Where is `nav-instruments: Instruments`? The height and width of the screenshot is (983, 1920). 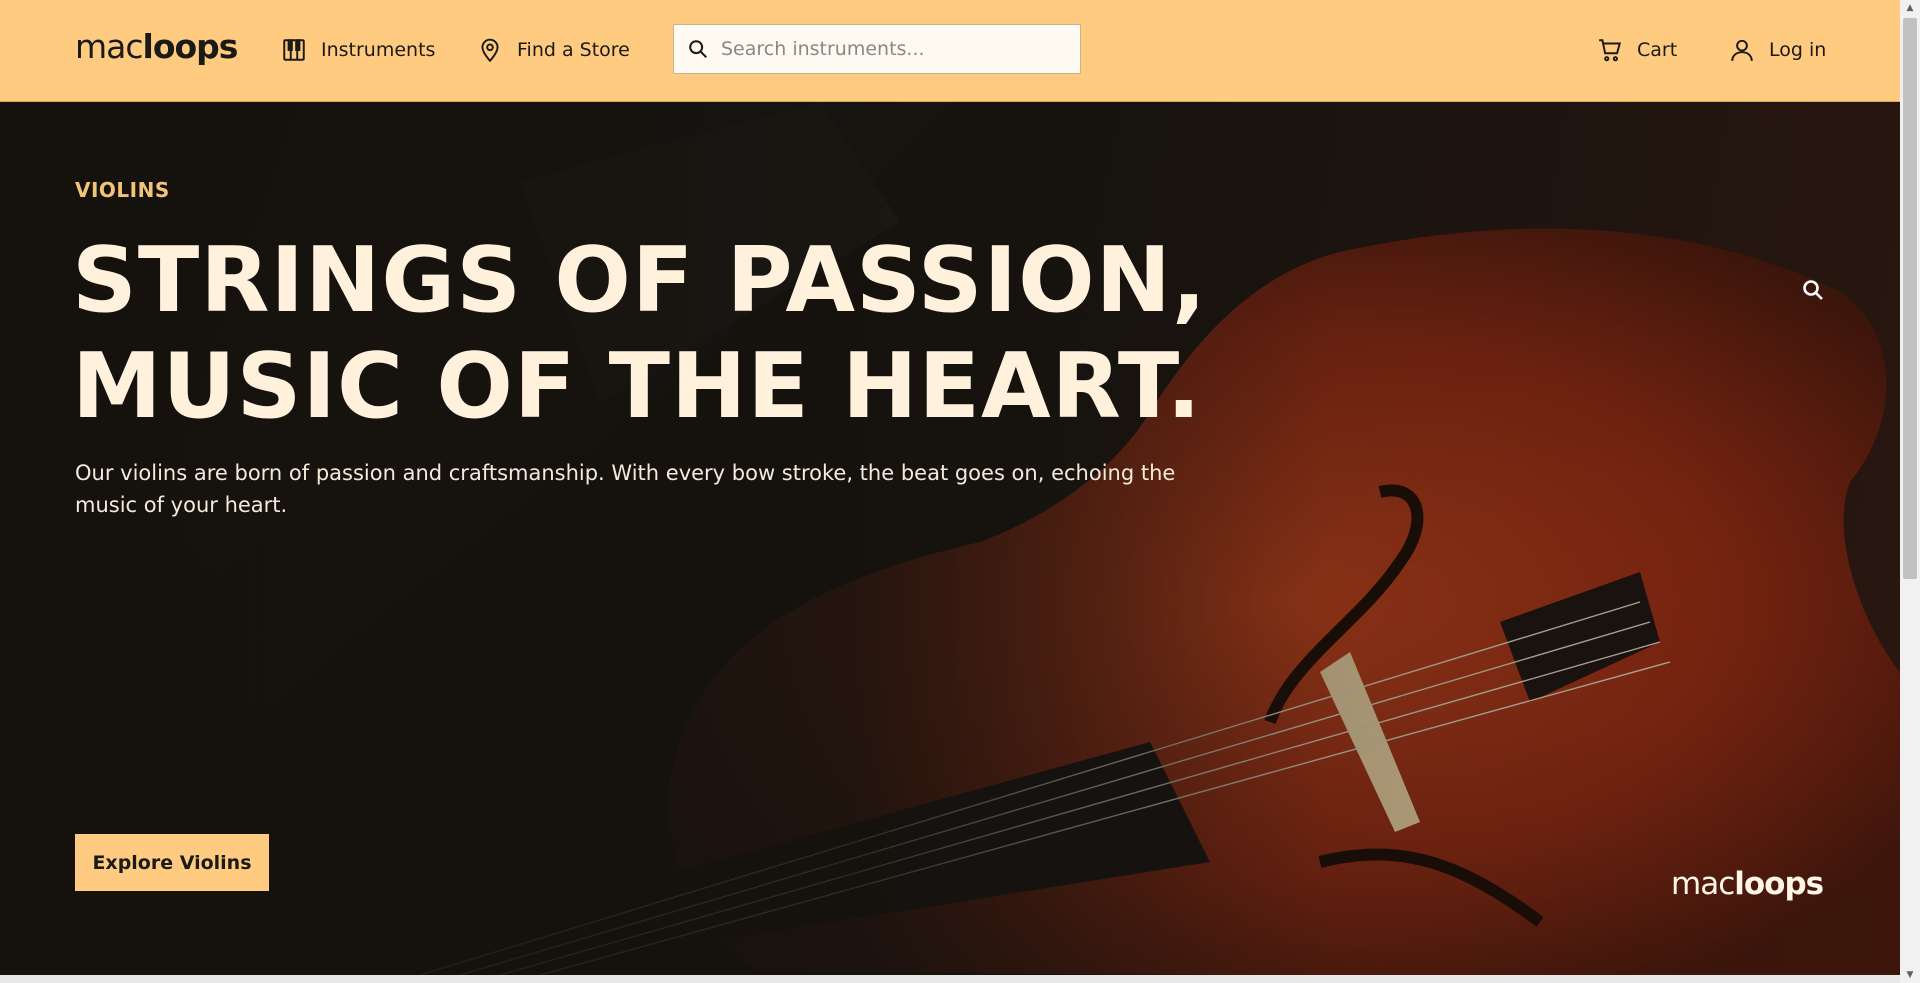 nav-instruments: Instruments is located at coordinates (358, 50).